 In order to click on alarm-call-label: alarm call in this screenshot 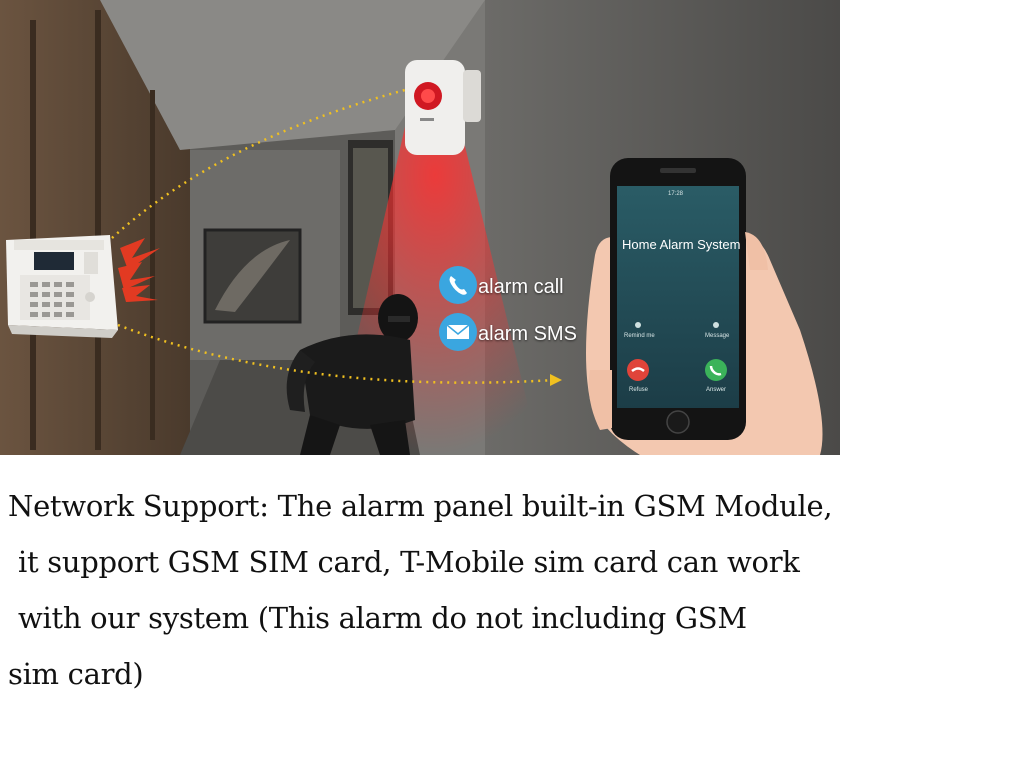, I will do `click(521, 287)`.